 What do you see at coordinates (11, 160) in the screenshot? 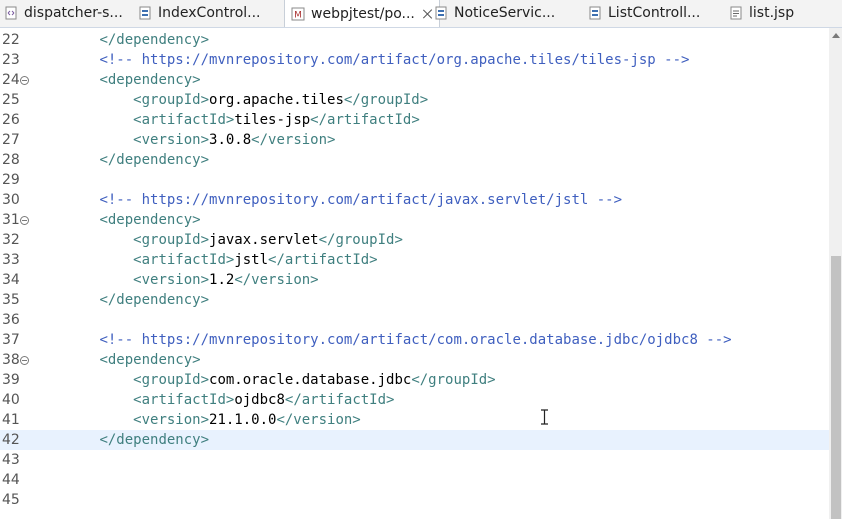
I see `line-number: 28` at bounding box center [11, 160].